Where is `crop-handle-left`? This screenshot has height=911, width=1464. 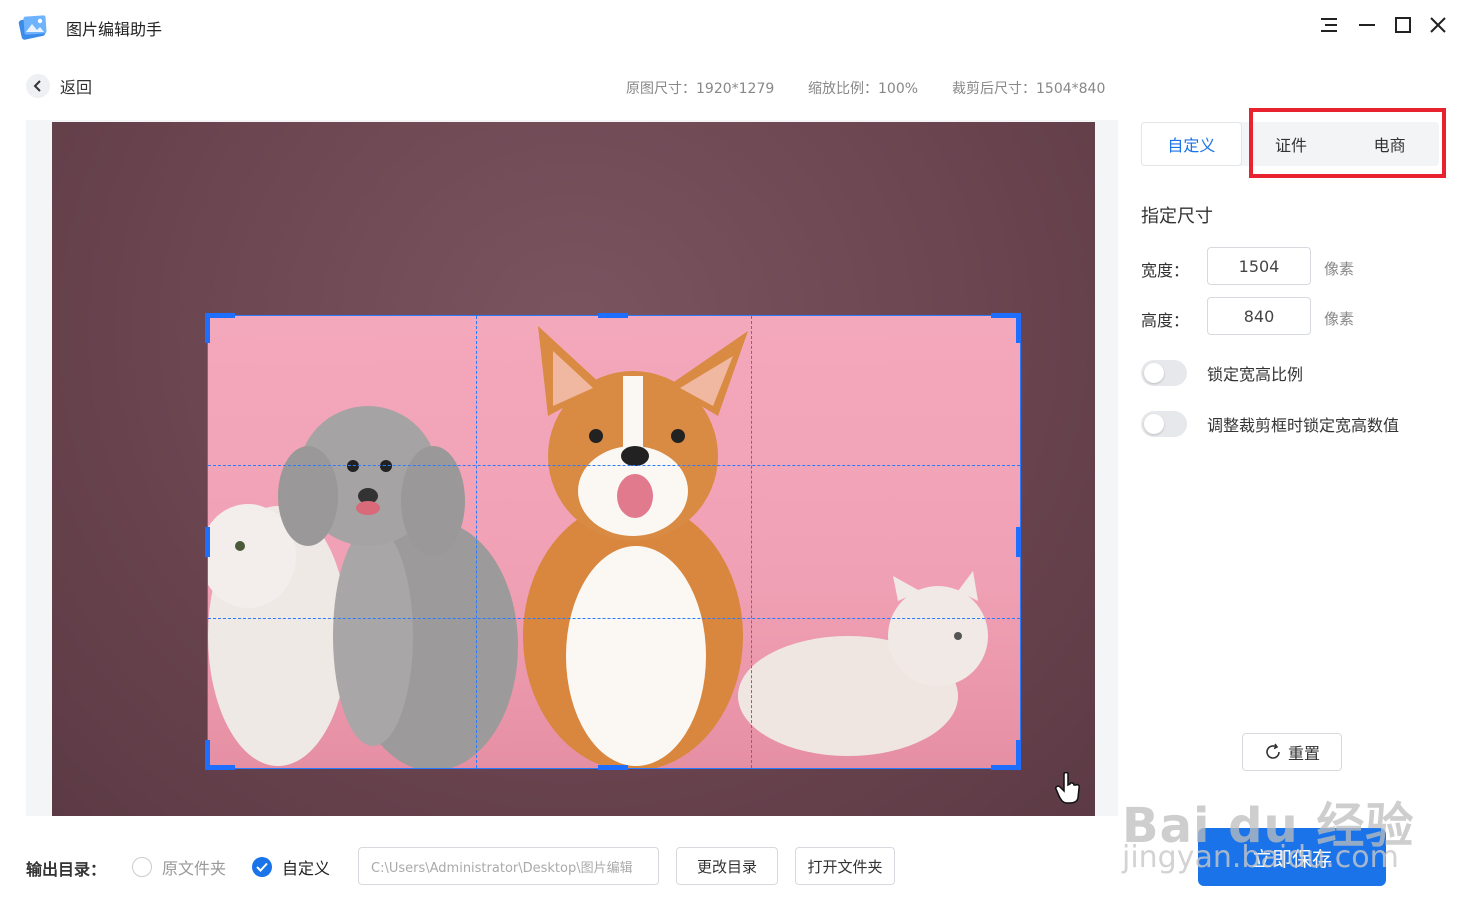 crop-handle-left is located at coordinates (207, 542).